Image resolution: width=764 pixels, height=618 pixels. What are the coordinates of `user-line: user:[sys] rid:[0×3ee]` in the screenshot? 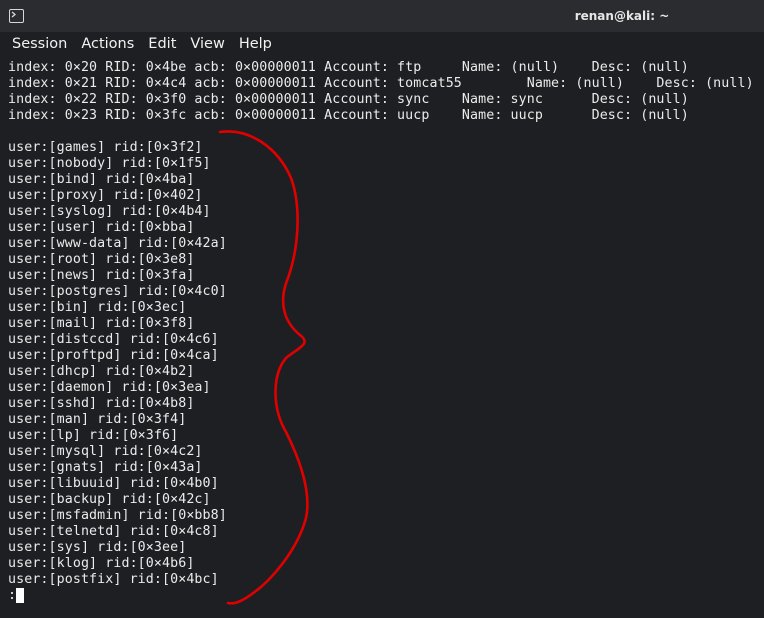 It's located at (97, 547).